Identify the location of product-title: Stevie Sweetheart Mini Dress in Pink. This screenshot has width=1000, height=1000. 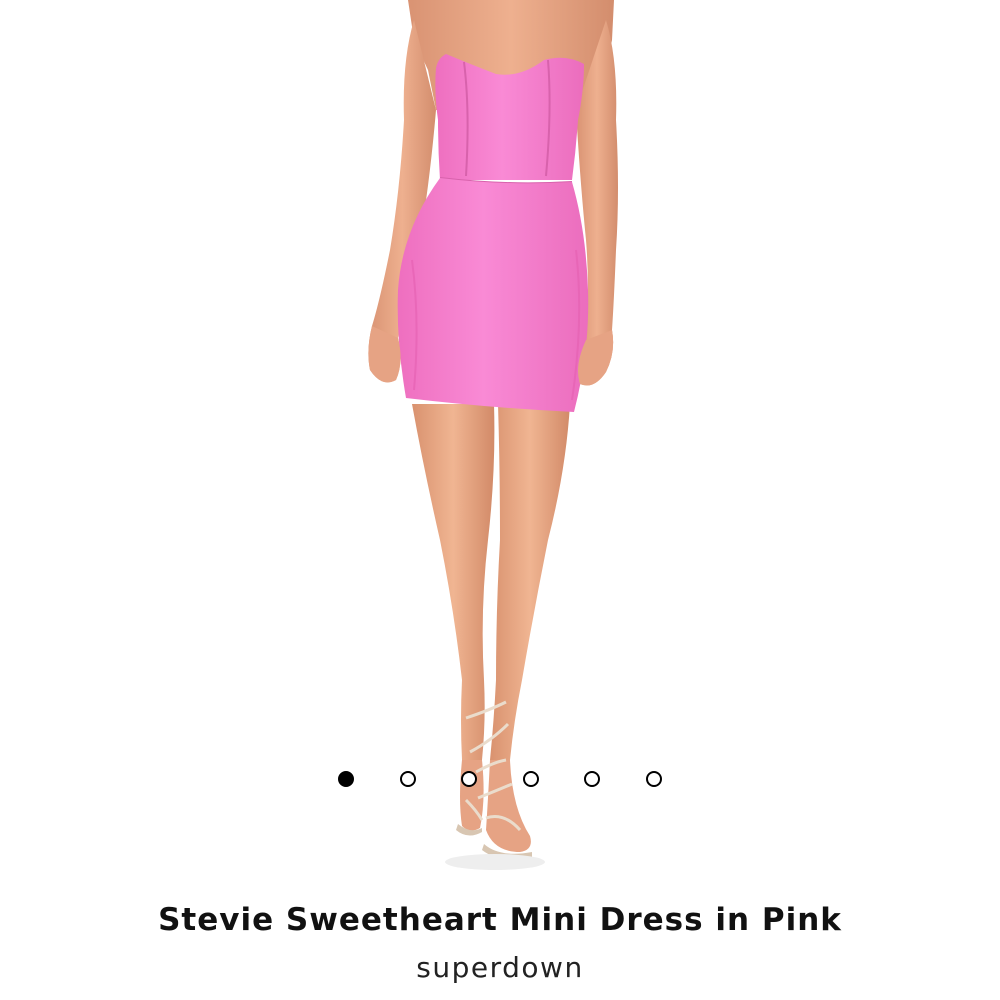
(500, 920).